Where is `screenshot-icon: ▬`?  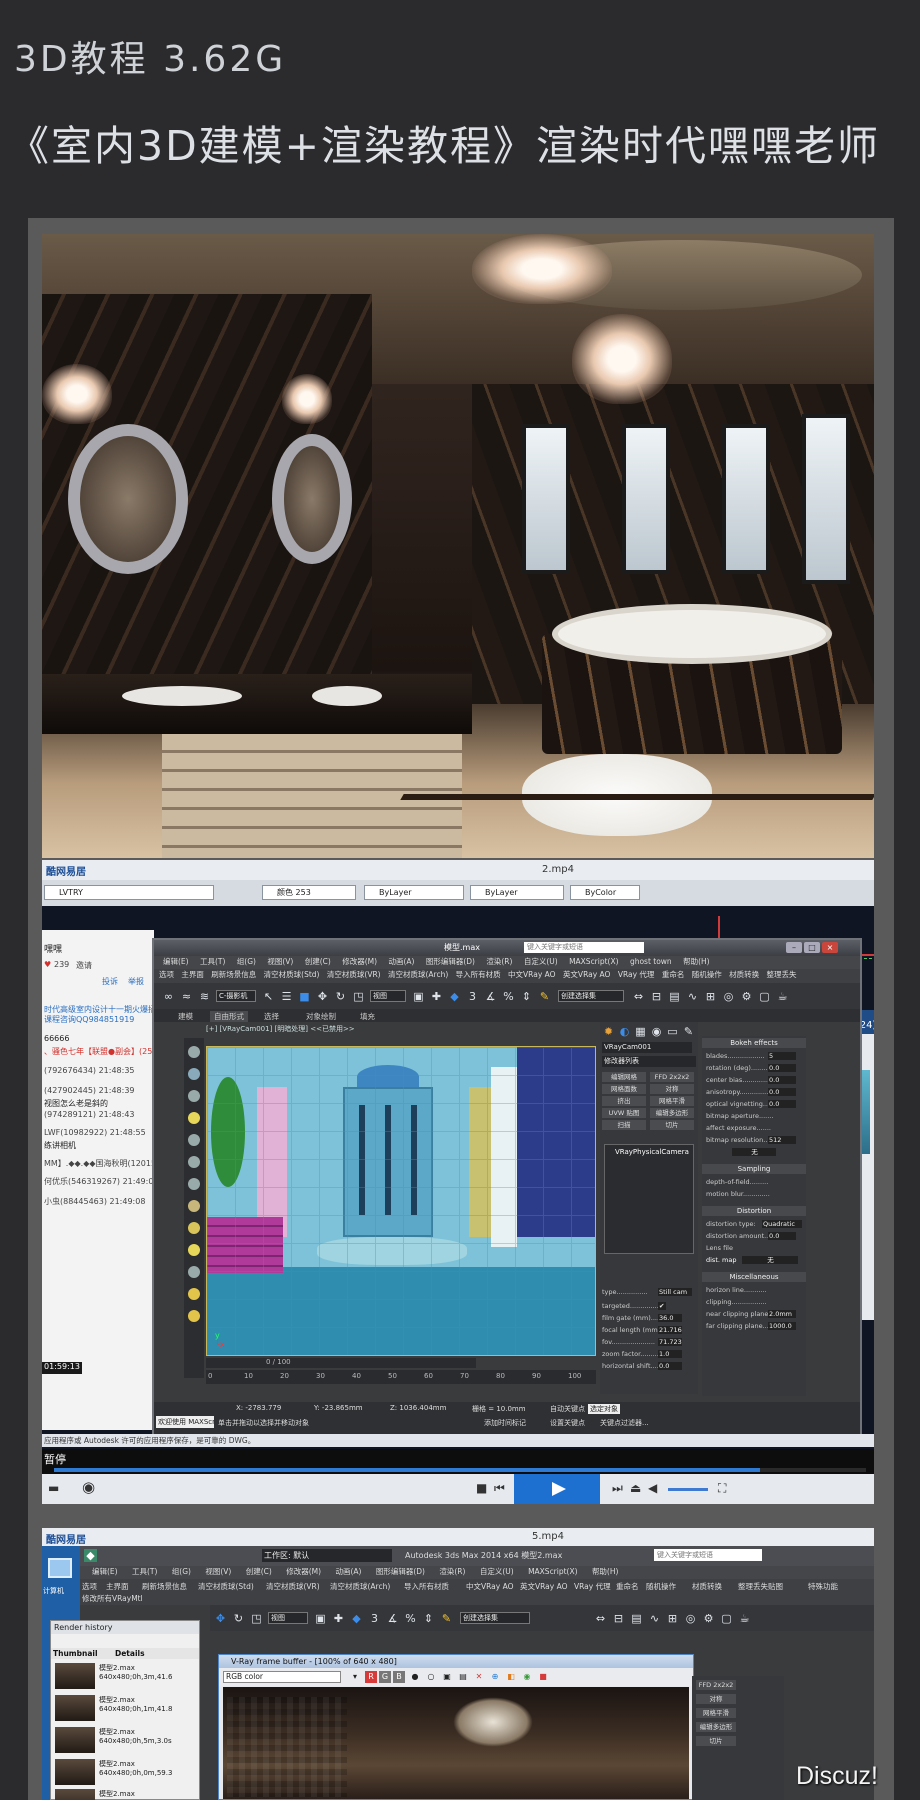
screenshot-icon: ▬ is located at coordinates (53, 1488).